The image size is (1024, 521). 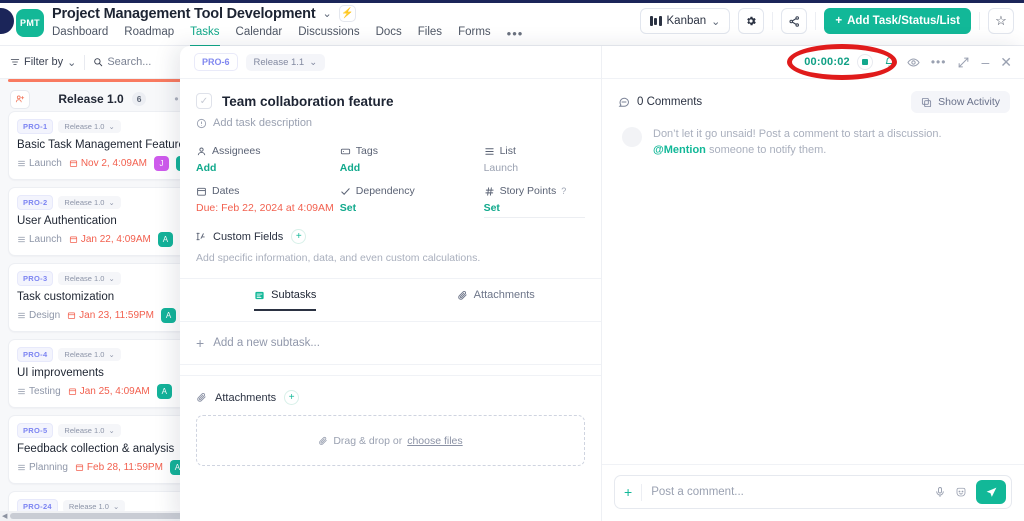 What do you see at coordinates (80, 36) in the screenshot?
I see `tab-dashboard: Dashboard` at bounding box center [80, 36].